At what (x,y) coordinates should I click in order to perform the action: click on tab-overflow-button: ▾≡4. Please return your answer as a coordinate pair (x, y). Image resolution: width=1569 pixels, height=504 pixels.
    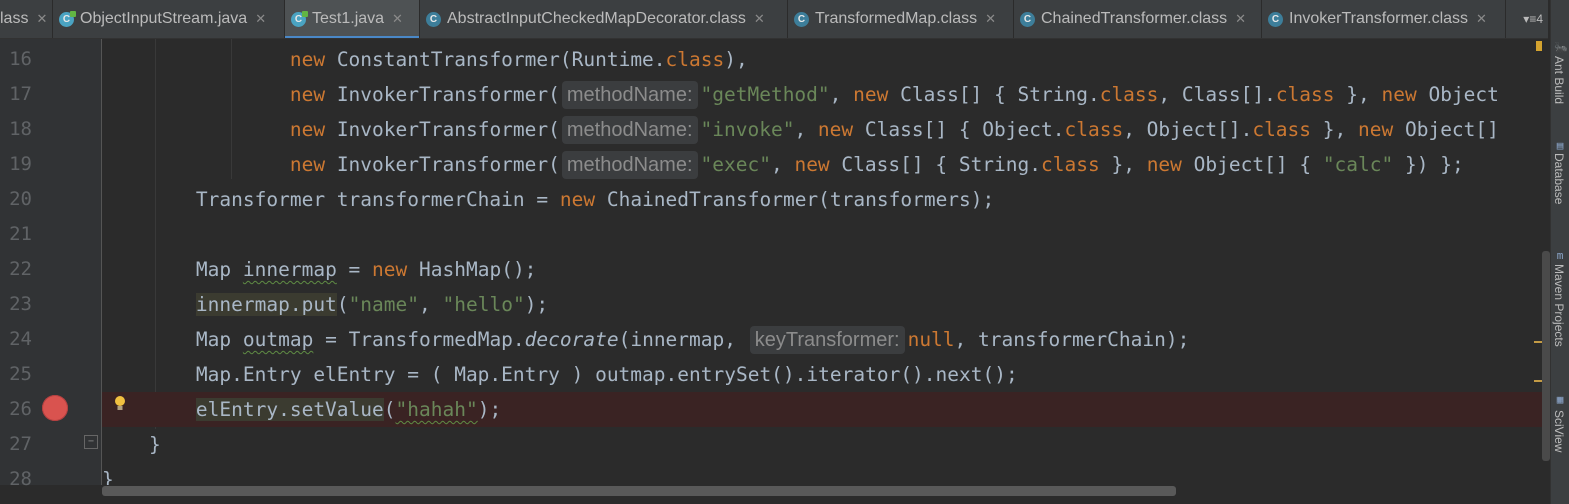
    Looking at the image, I should click on (1533, 19).